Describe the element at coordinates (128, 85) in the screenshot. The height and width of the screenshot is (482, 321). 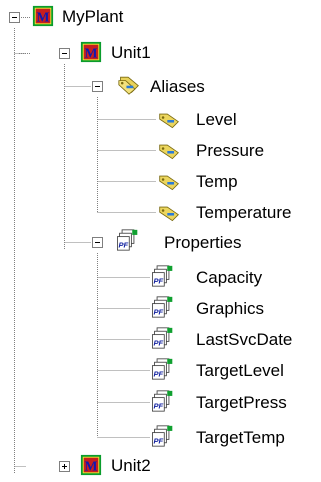
I see `alias-tag-folder-icon` at that location.